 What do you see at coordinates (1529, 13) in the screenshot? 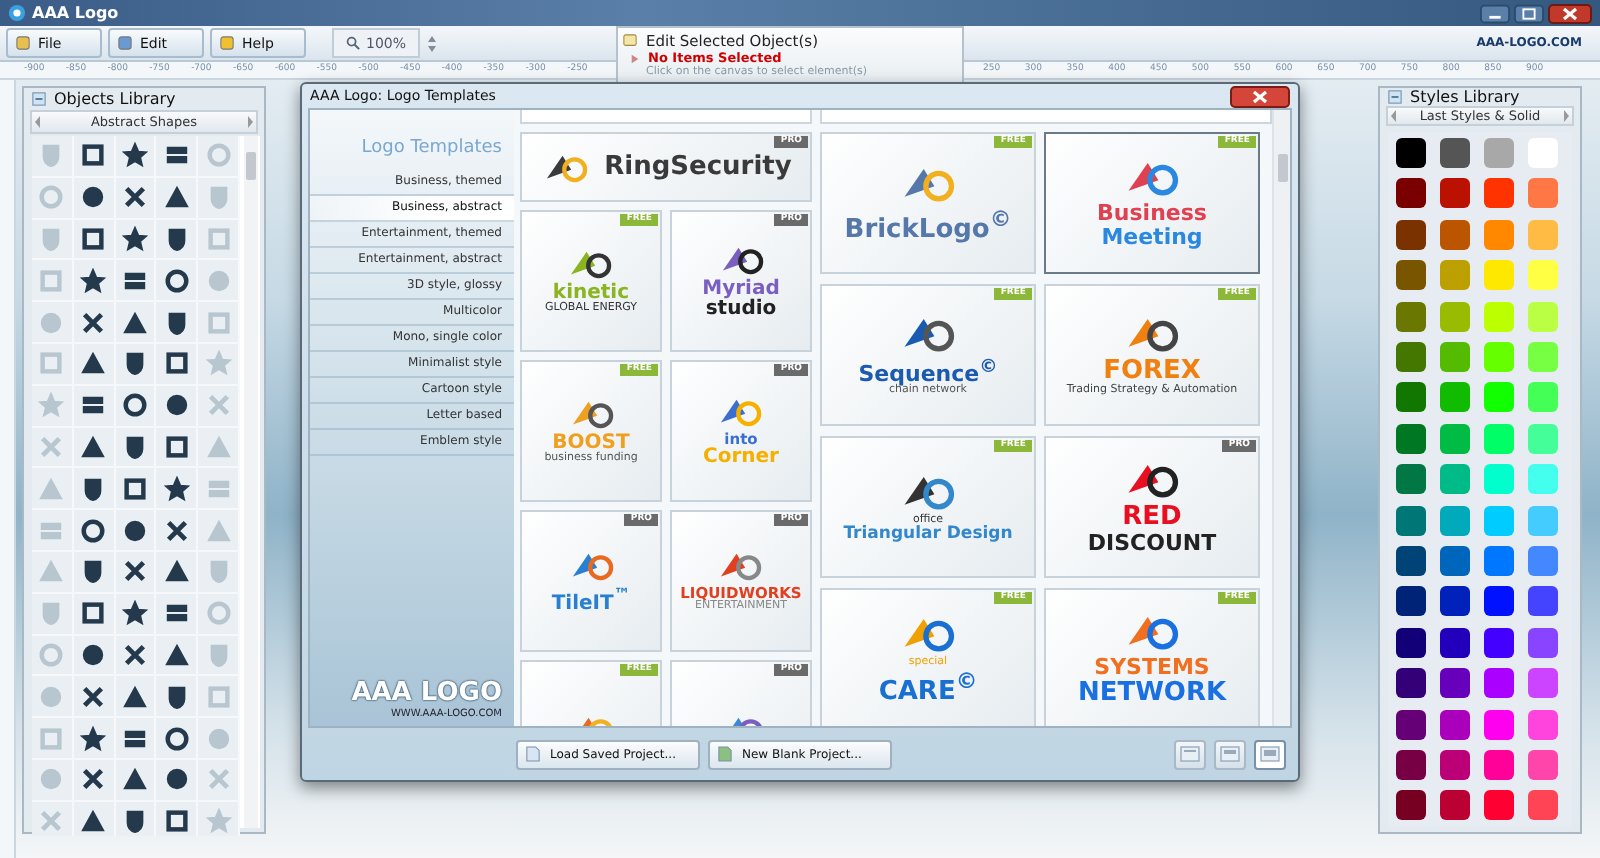
I see `maximize-icon` at bounding box center [1529, 13].